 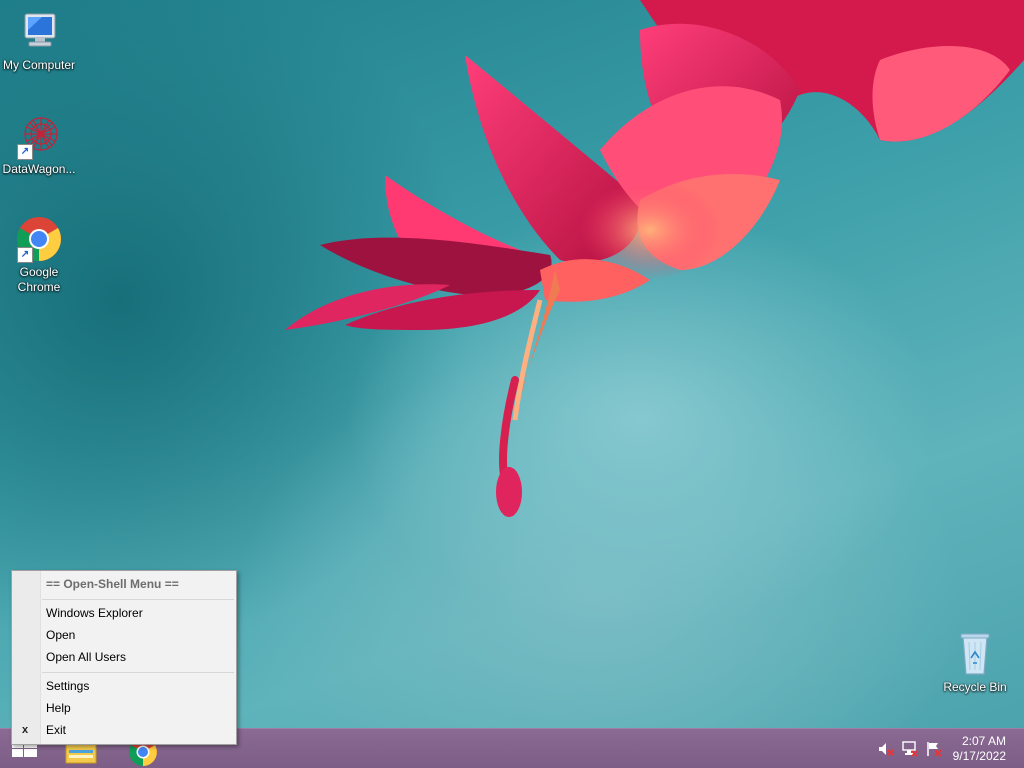 What do you see at coordinates (944, 748) in the screenshot?
I see `system-tray: 2:07 AM 9/17/2022` at bounding box center [944, 748].